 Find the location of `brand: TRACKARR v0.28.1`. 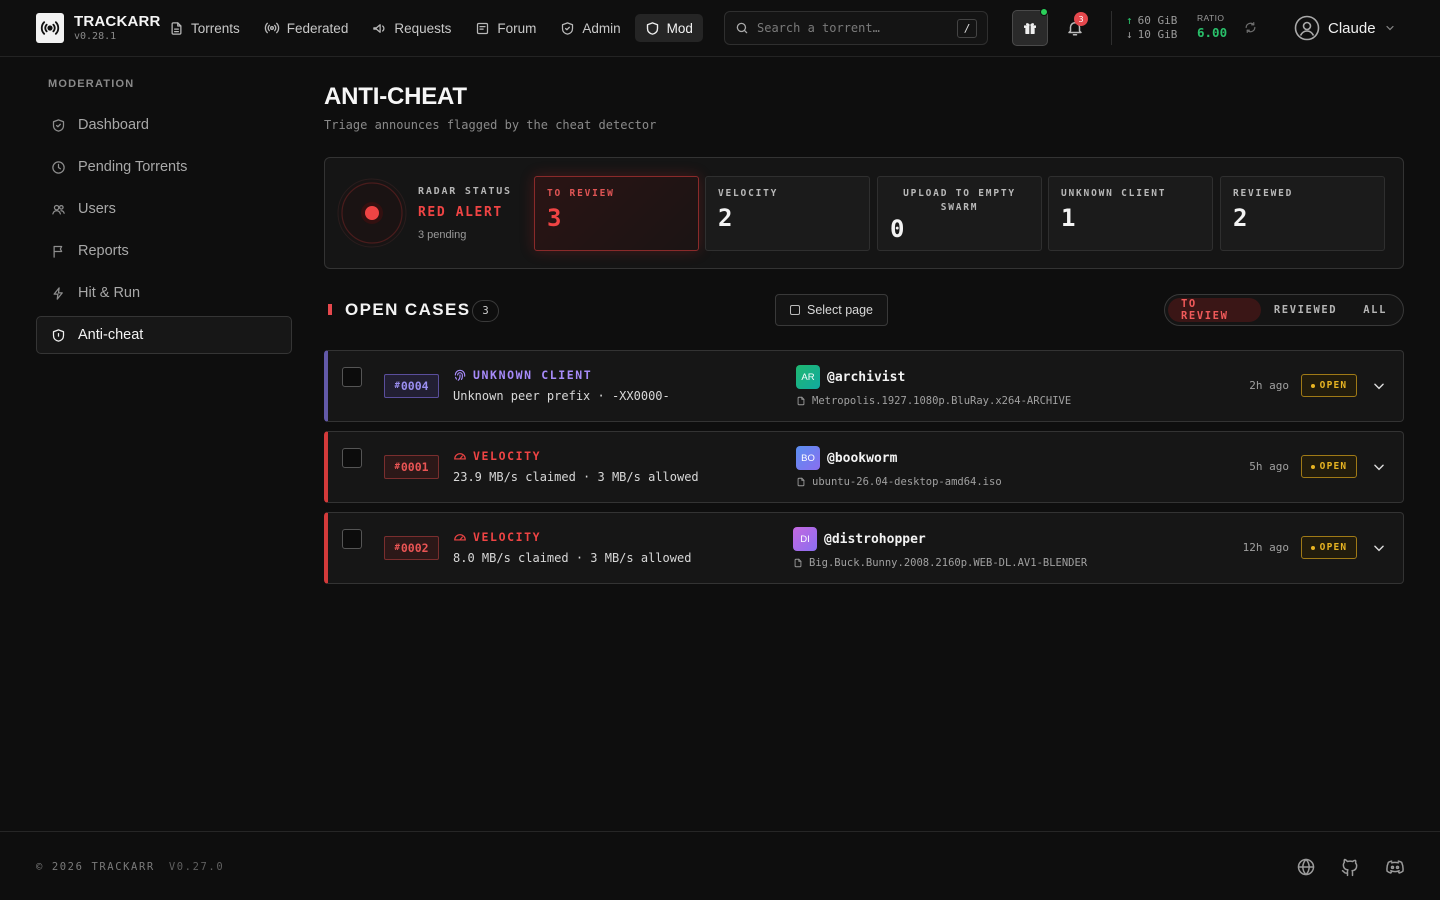

brand: TRACKARR v0.28.1 is located at coordinates (98, 28).